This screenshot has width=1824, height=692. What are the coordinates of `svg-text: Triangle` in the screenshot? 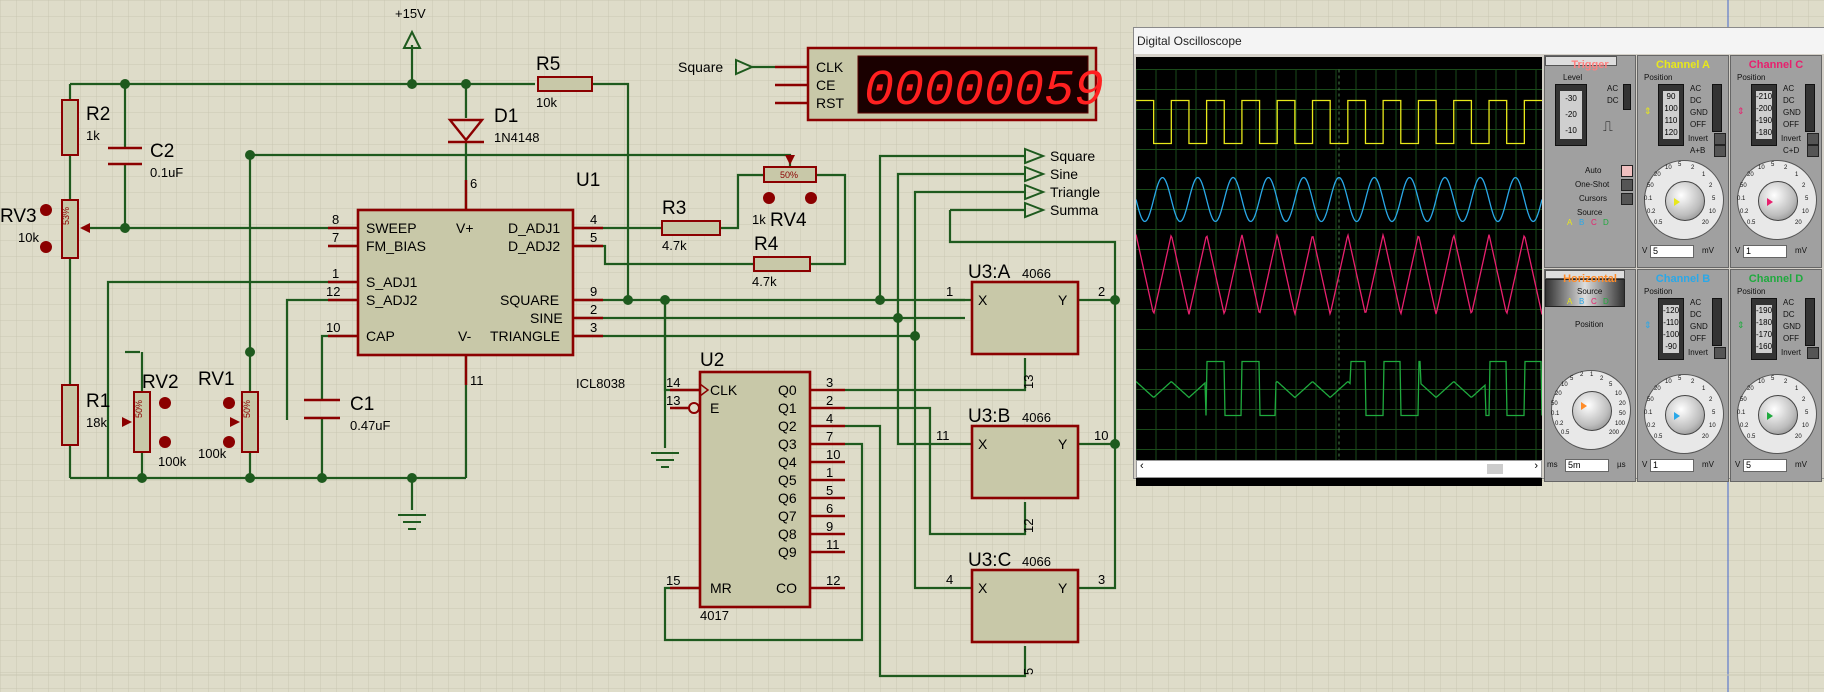 It's located at (1075, 192).